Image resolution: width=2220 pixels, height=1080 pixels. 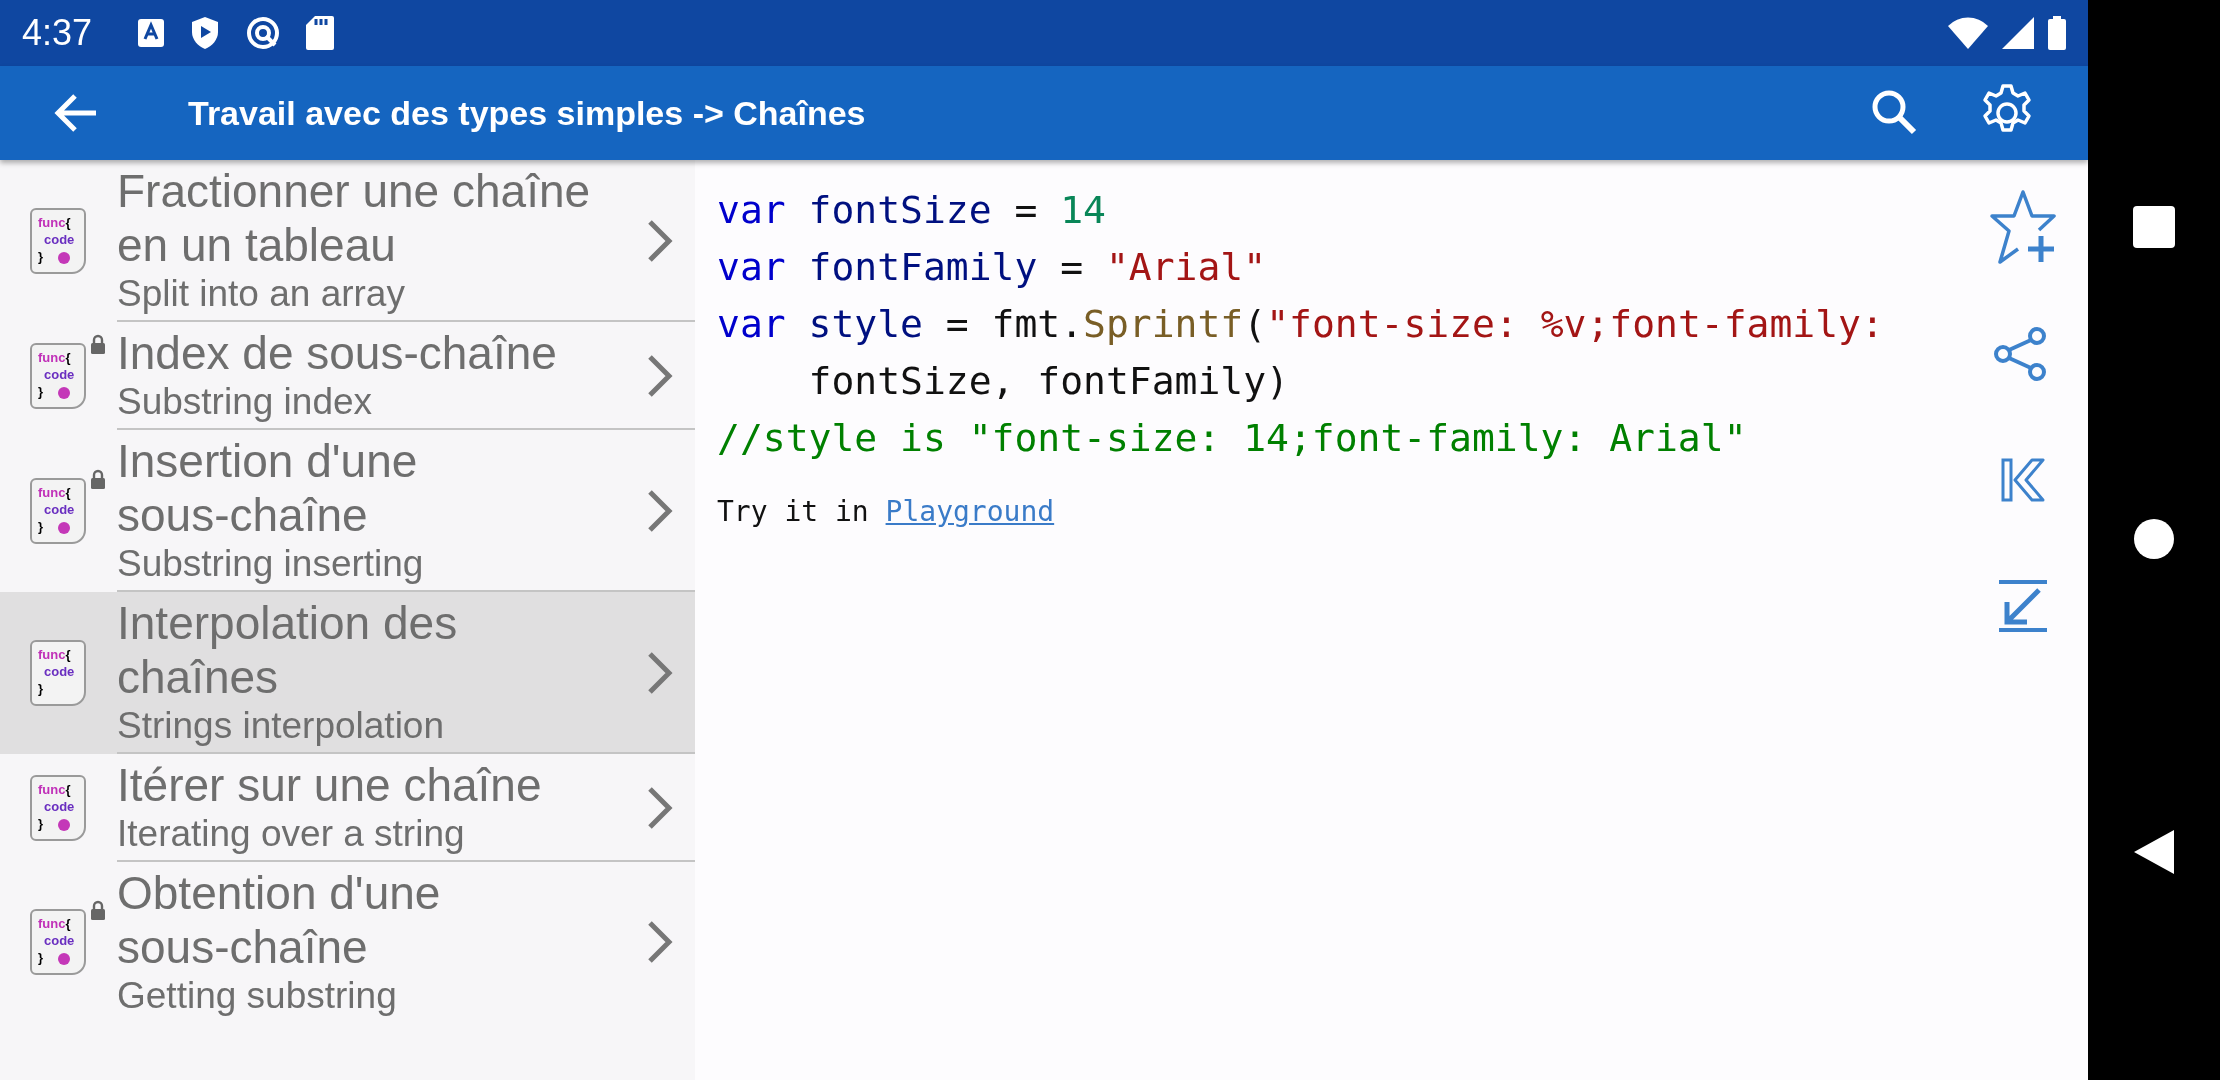 I want to click on list-item: func{ code } Itérer sur une chaîne Iterating over a string, so click(x=347, y=808).